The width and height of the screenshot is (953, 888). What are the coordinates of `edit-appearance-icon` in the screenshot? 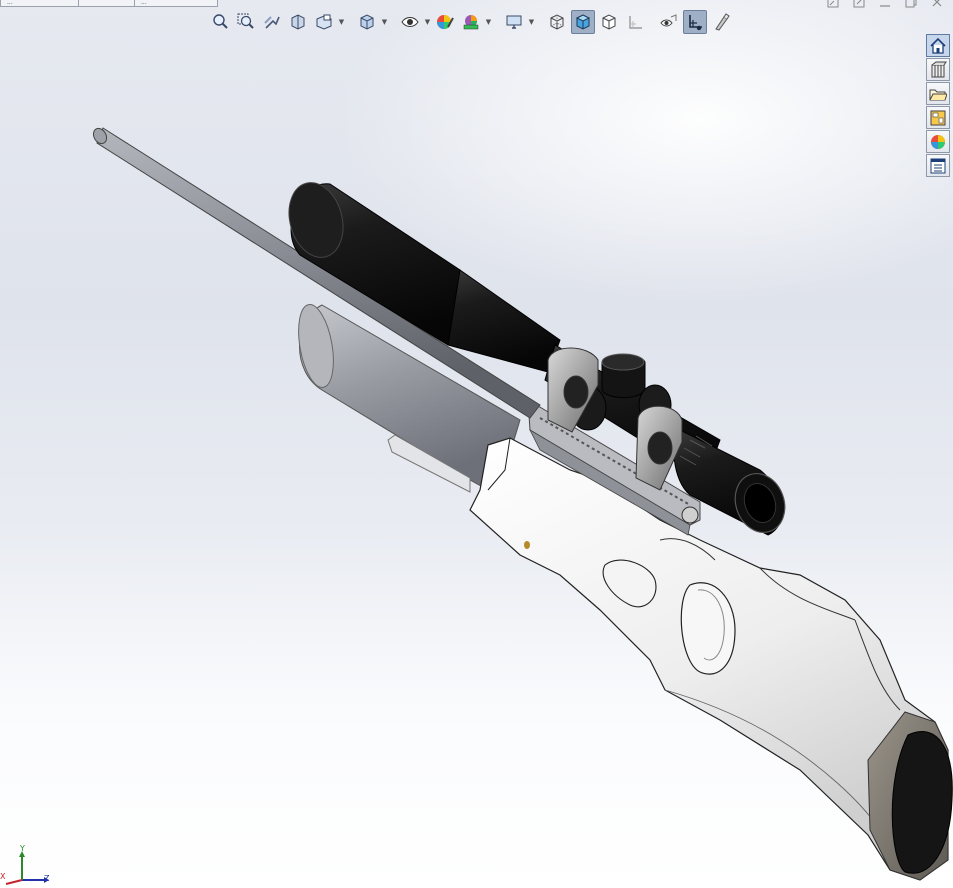 It's located at (445, 22).